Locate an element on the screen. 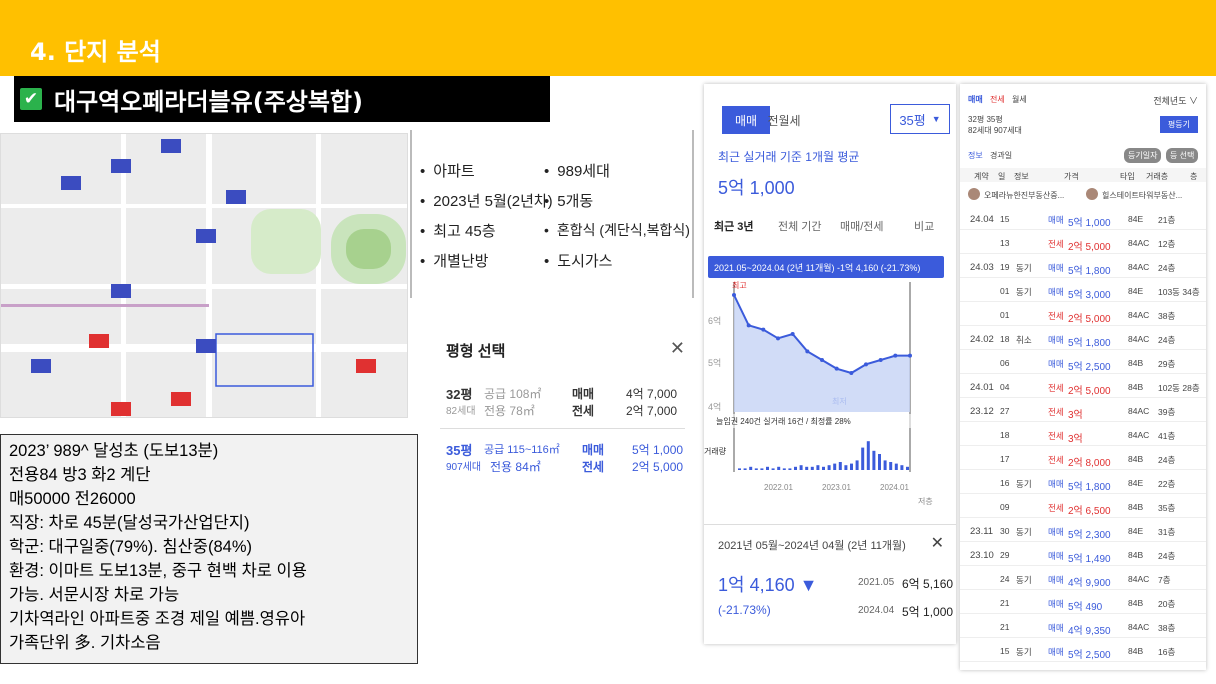 The image size is (1216, 684). households: 907세대 is located at coordinates (464, 467).